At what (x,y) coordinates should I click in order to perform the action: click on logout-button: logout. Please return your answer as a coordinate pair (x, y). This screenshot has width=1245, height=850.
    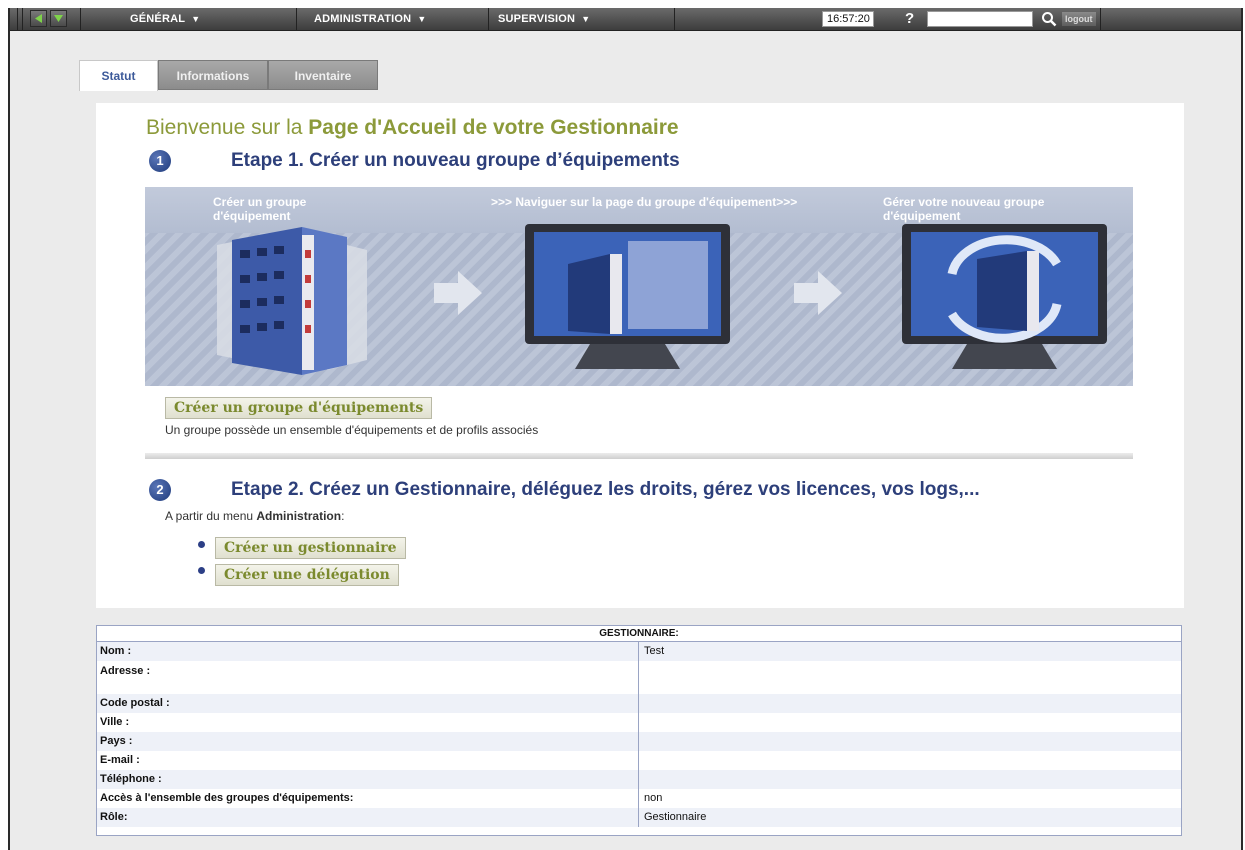
    Looking at the image, I should click on (1079, 19).